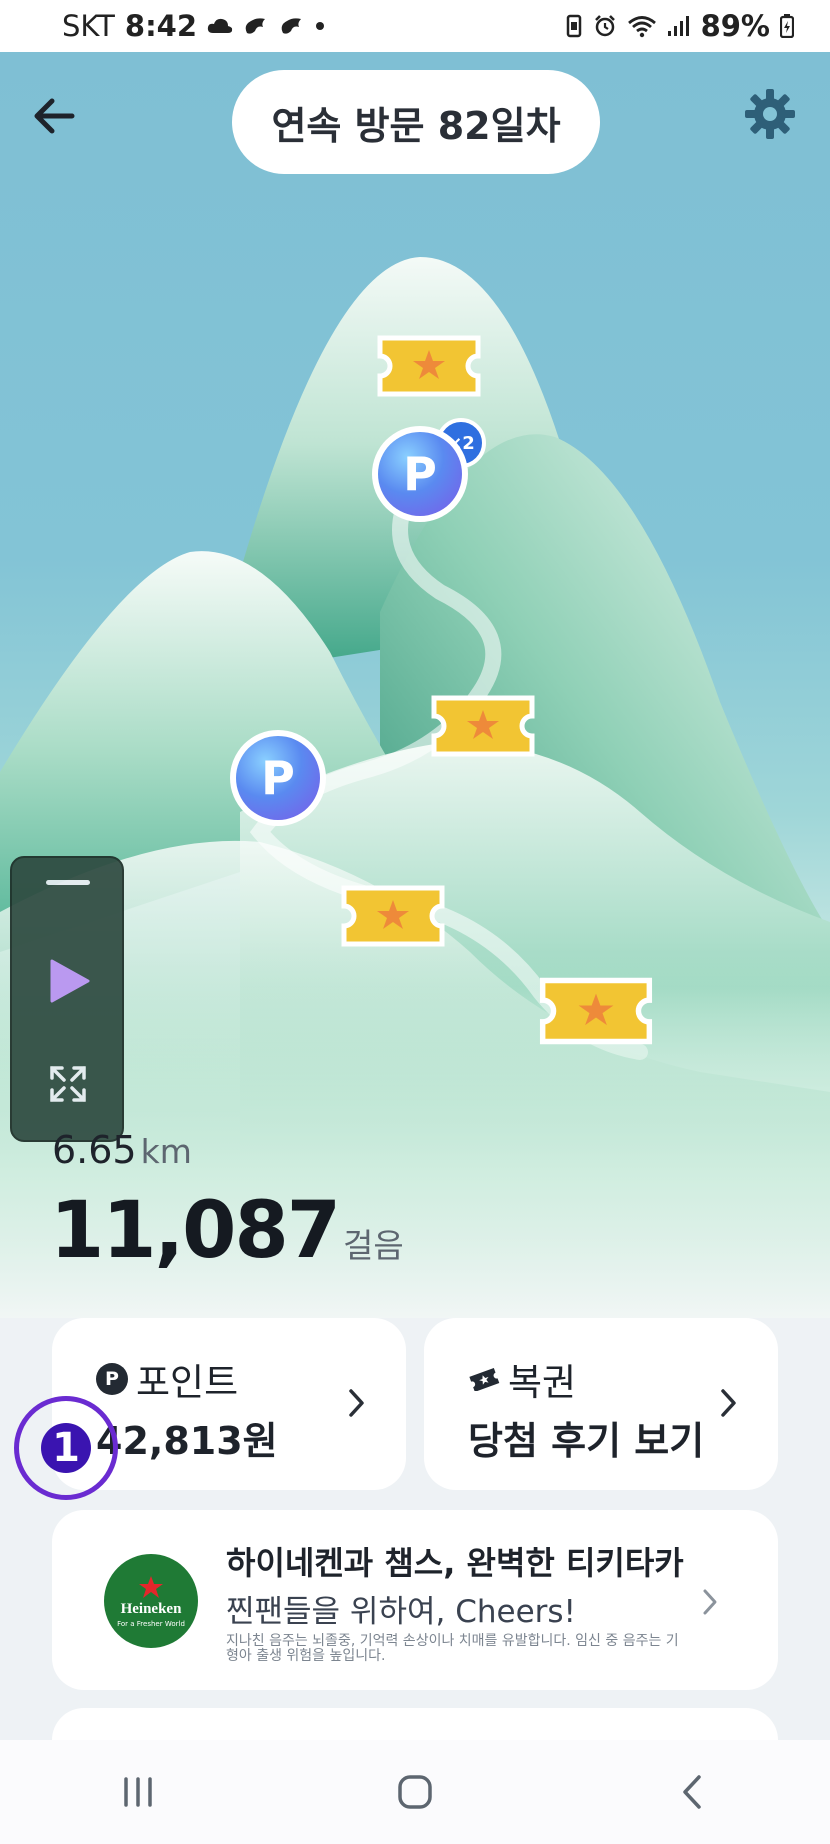 The width and height of the screenshot is (830, 1844). Describe the element at coordinates (415, 26) in the screenshot. I see `status-bar: SKT 8:42 89%` at that location.